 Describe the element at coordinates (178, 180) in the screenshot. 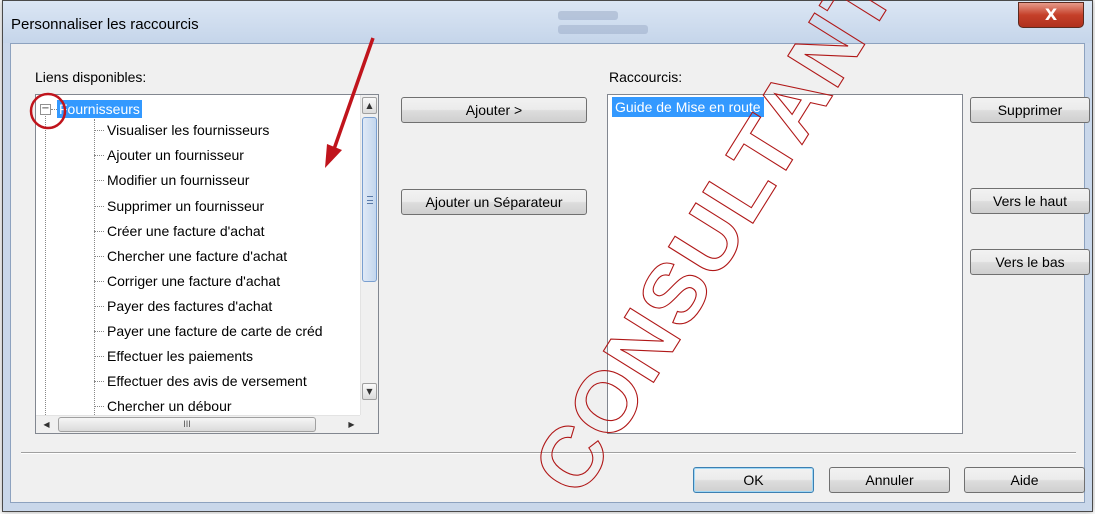

I see `tree-item-label: Modifier un fournisseur` at that location.